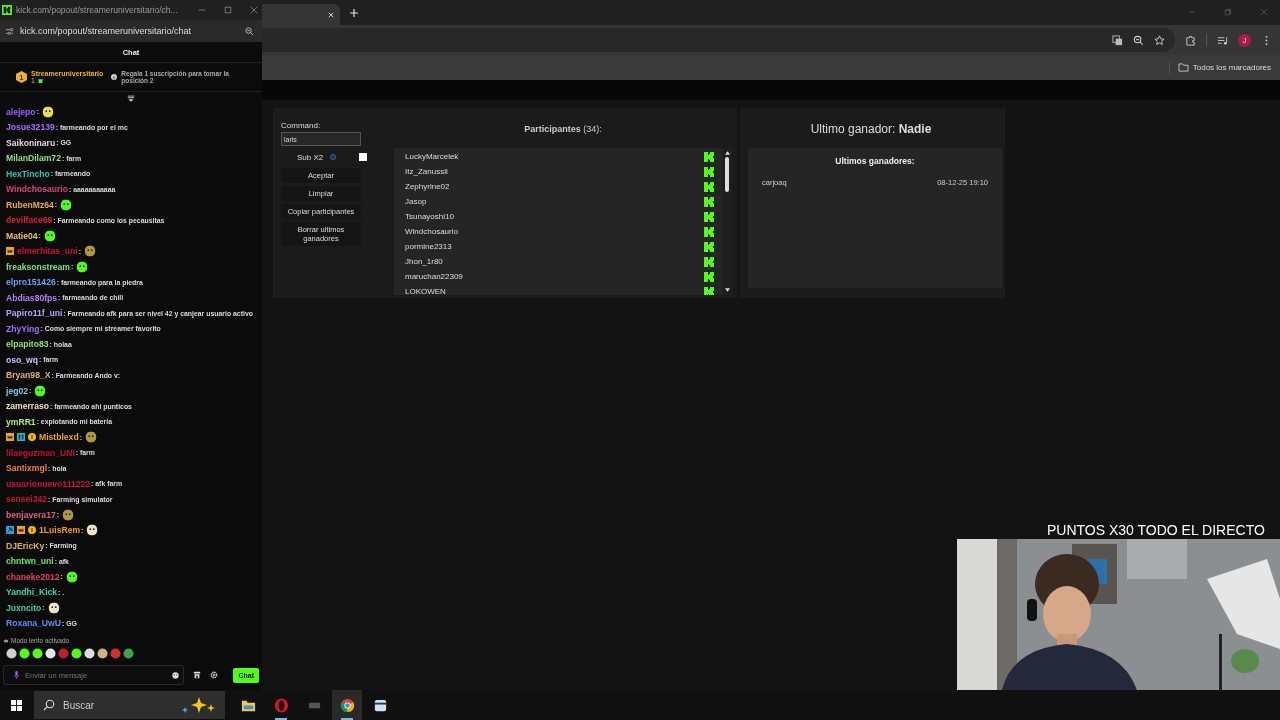 The height and width of the screenshot is (720, 1280). What do you see at coordinates (34, 313) in the screenshot?
I see `chat-username: Papiro11f_uni` at bounding box center [34, 313].